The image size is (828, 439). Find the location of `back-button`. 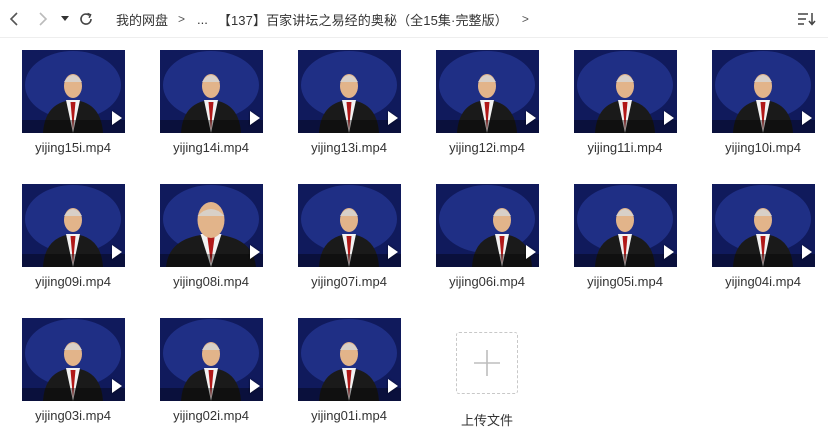

back-button is located at coordinates (14, 19).